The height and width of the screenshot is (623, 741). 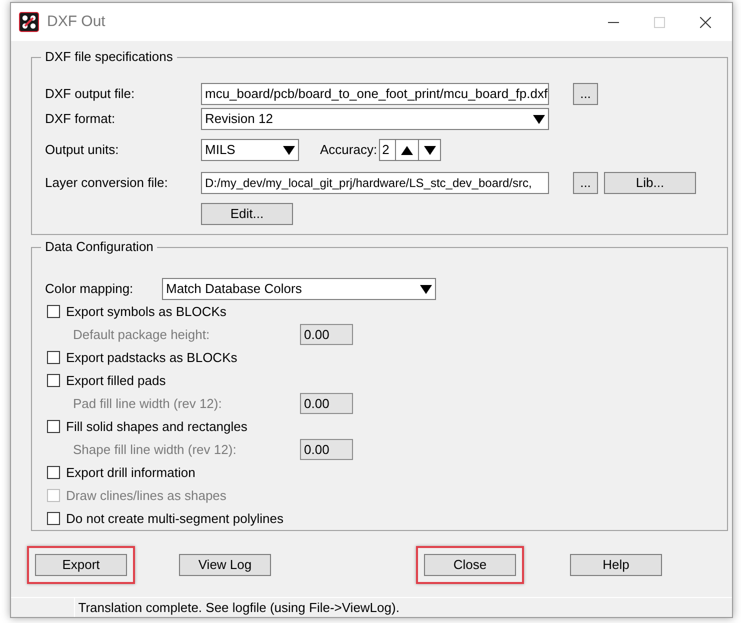 I want to click on close-icon, so click(x=706, y=22).